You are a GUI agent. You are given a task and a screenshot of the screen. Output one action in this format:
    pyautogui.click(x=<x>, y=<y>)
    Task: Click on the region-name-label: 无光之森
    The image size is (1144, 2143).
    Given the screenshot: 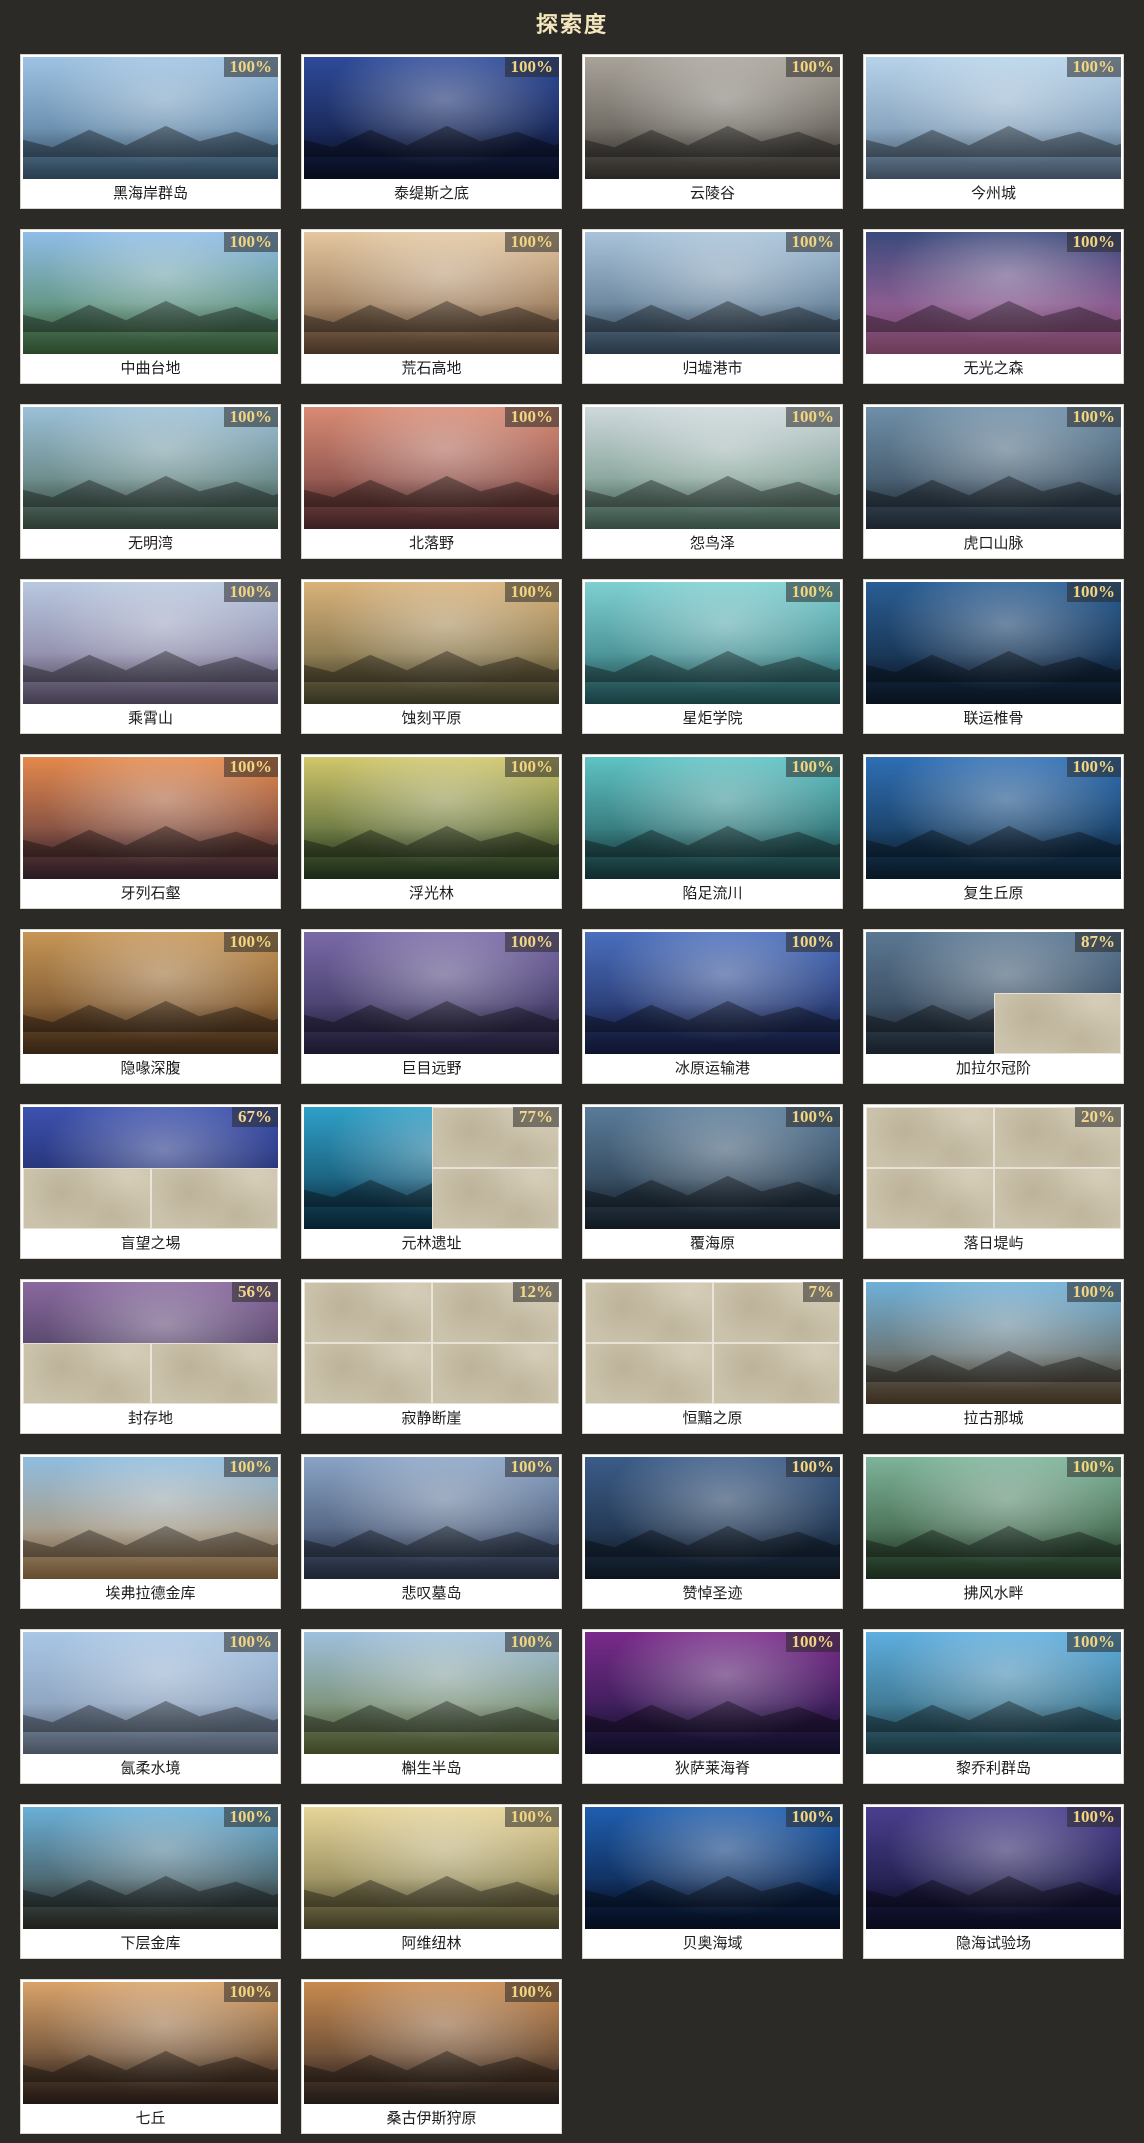 What is the action you would take?
    pyautogui.click(x=993, y=368)
    